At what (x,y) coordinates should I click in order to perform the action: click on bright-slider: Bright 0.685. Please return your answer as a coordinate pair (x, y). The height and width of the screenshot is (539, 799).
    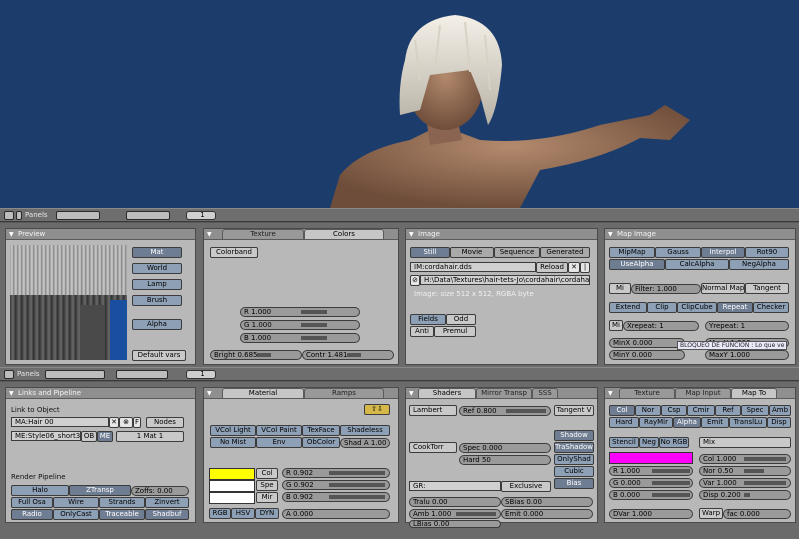
    Looking at the image, I should click on (256, 355).